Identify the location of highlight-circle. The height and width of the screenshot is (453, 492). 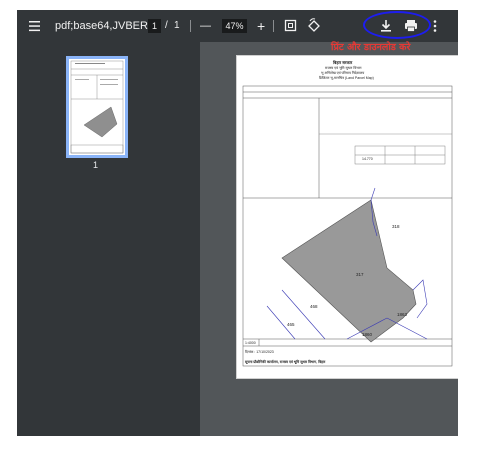
(397, 25).